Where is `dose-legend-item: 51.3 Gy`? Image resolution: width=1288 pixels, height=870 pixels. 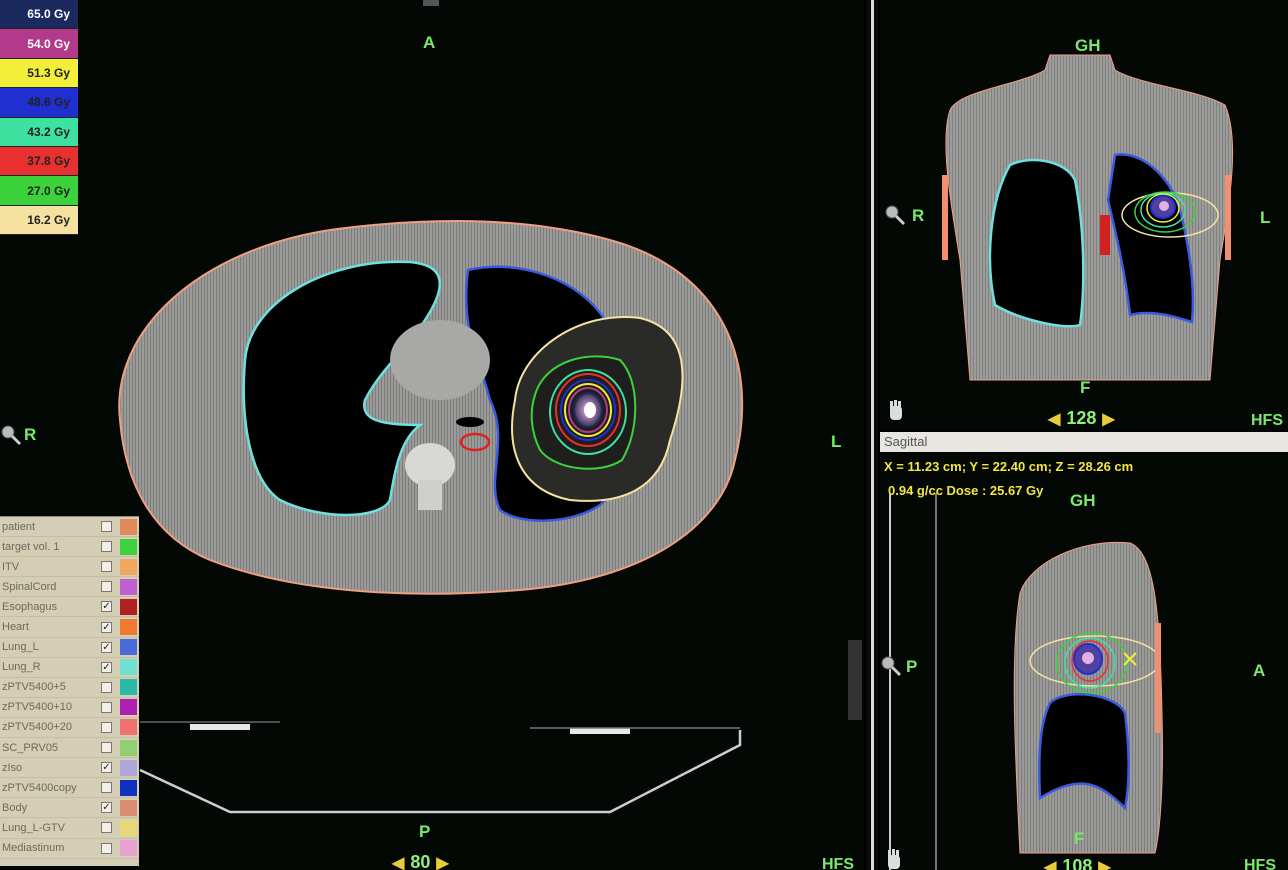 dose-legend-item: 51.3 Gy is located at coordinates (39, 73).